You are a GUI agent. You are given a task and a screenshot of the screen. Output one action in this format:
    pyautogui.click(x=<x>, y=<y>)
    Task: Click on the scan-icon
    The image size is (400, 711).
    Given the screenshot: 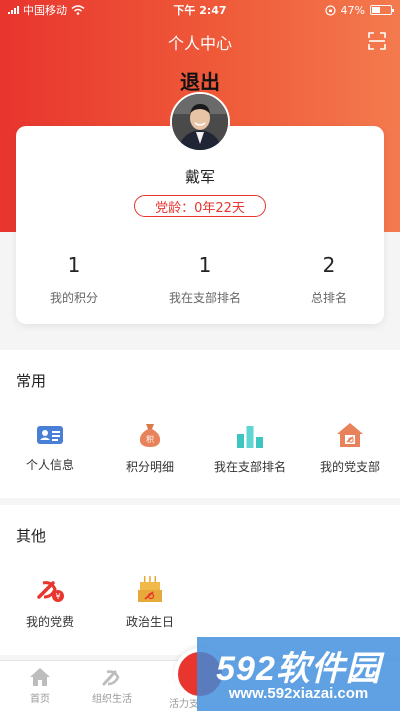 What is the action you would take?
    pyautogui.click(x=377, y=41)
    